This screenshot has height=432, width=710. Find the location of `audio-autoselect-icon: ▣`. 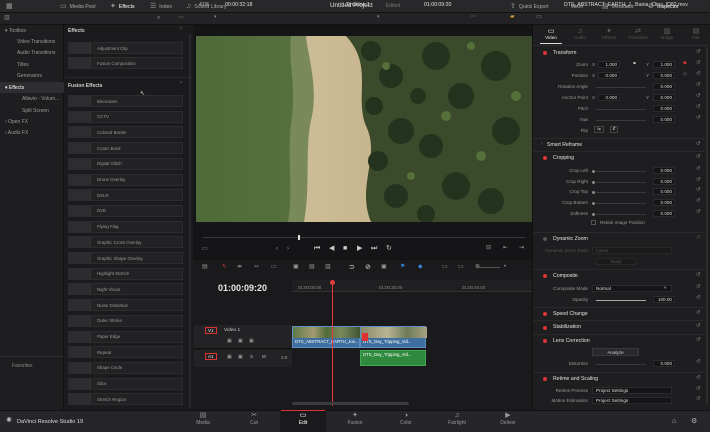

audio-autoselect-icon: ▣ is located at coordinates (240, 357).